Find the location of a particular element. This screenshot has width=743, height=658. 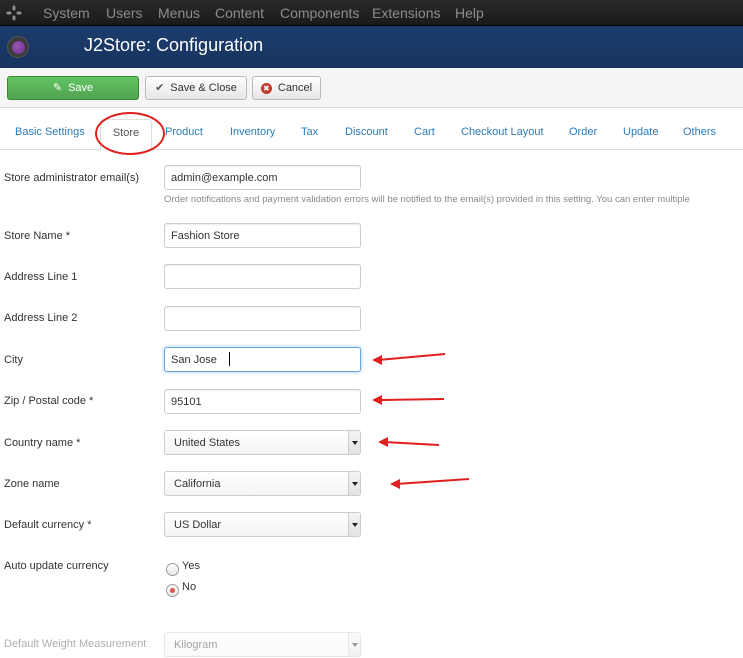

tab-others: Others is located at coordinates (699, 132).